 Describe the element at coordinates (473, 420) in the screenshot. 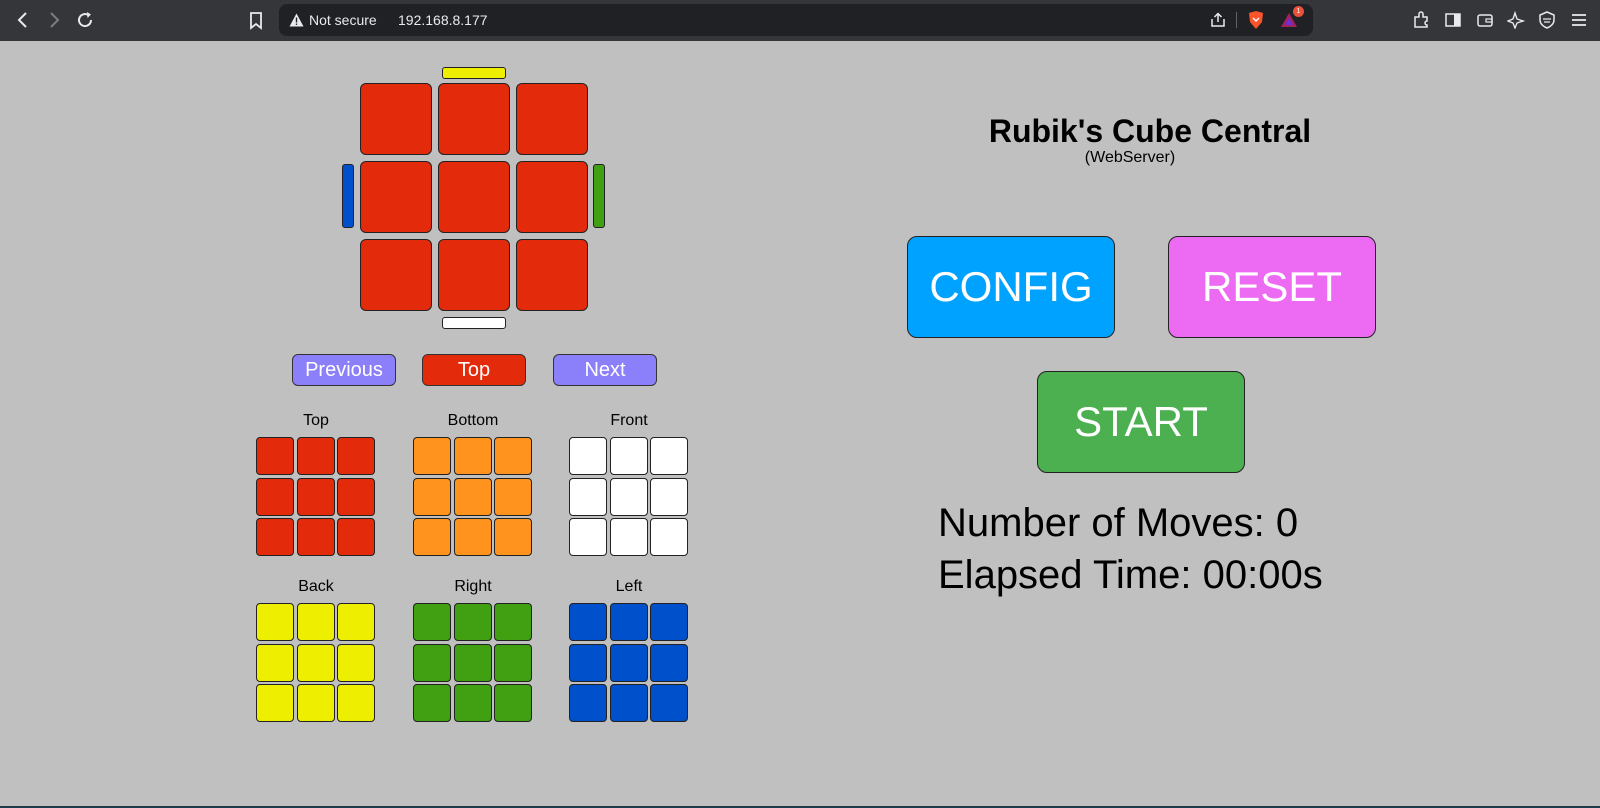

I see `face-label-bottom: Bottom` at that location.